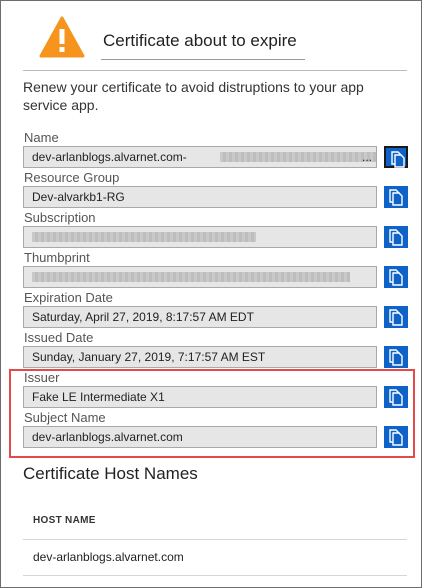 This screenshot has height=588, width=422. Describe the element at coordinates (215, 70) in the screenshot. I see `header-divider` at that location.